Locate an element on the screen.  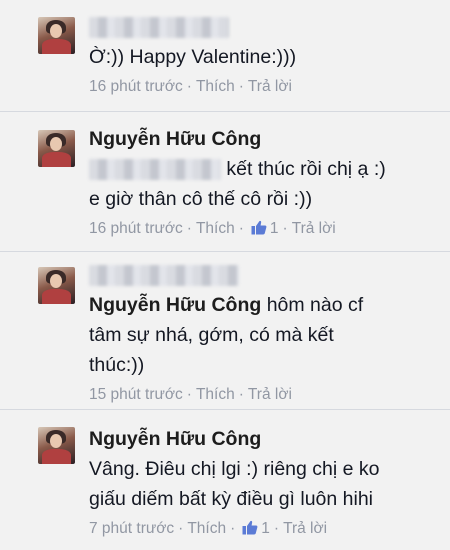
comment-meta: 15 phút trước · Thích · Trả lời is located at coordinates (190, 394).